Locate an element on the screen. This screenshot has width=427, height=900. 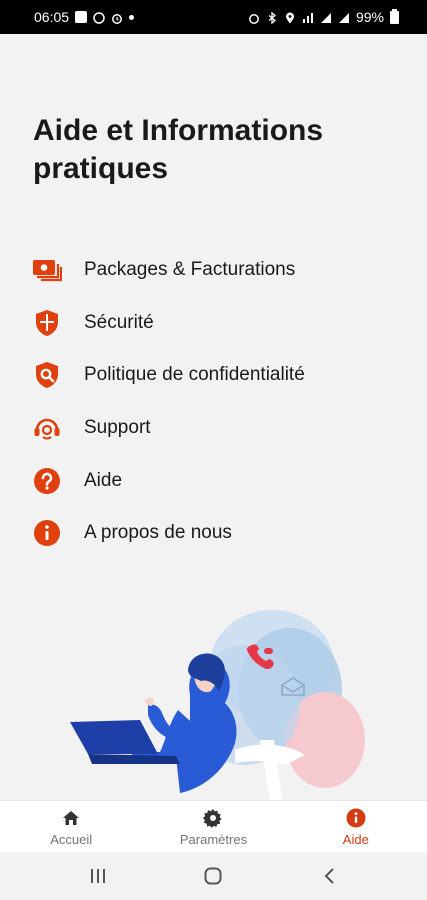
menu-item-label: Politique de confidentialité is located at coordinates (194, 375).